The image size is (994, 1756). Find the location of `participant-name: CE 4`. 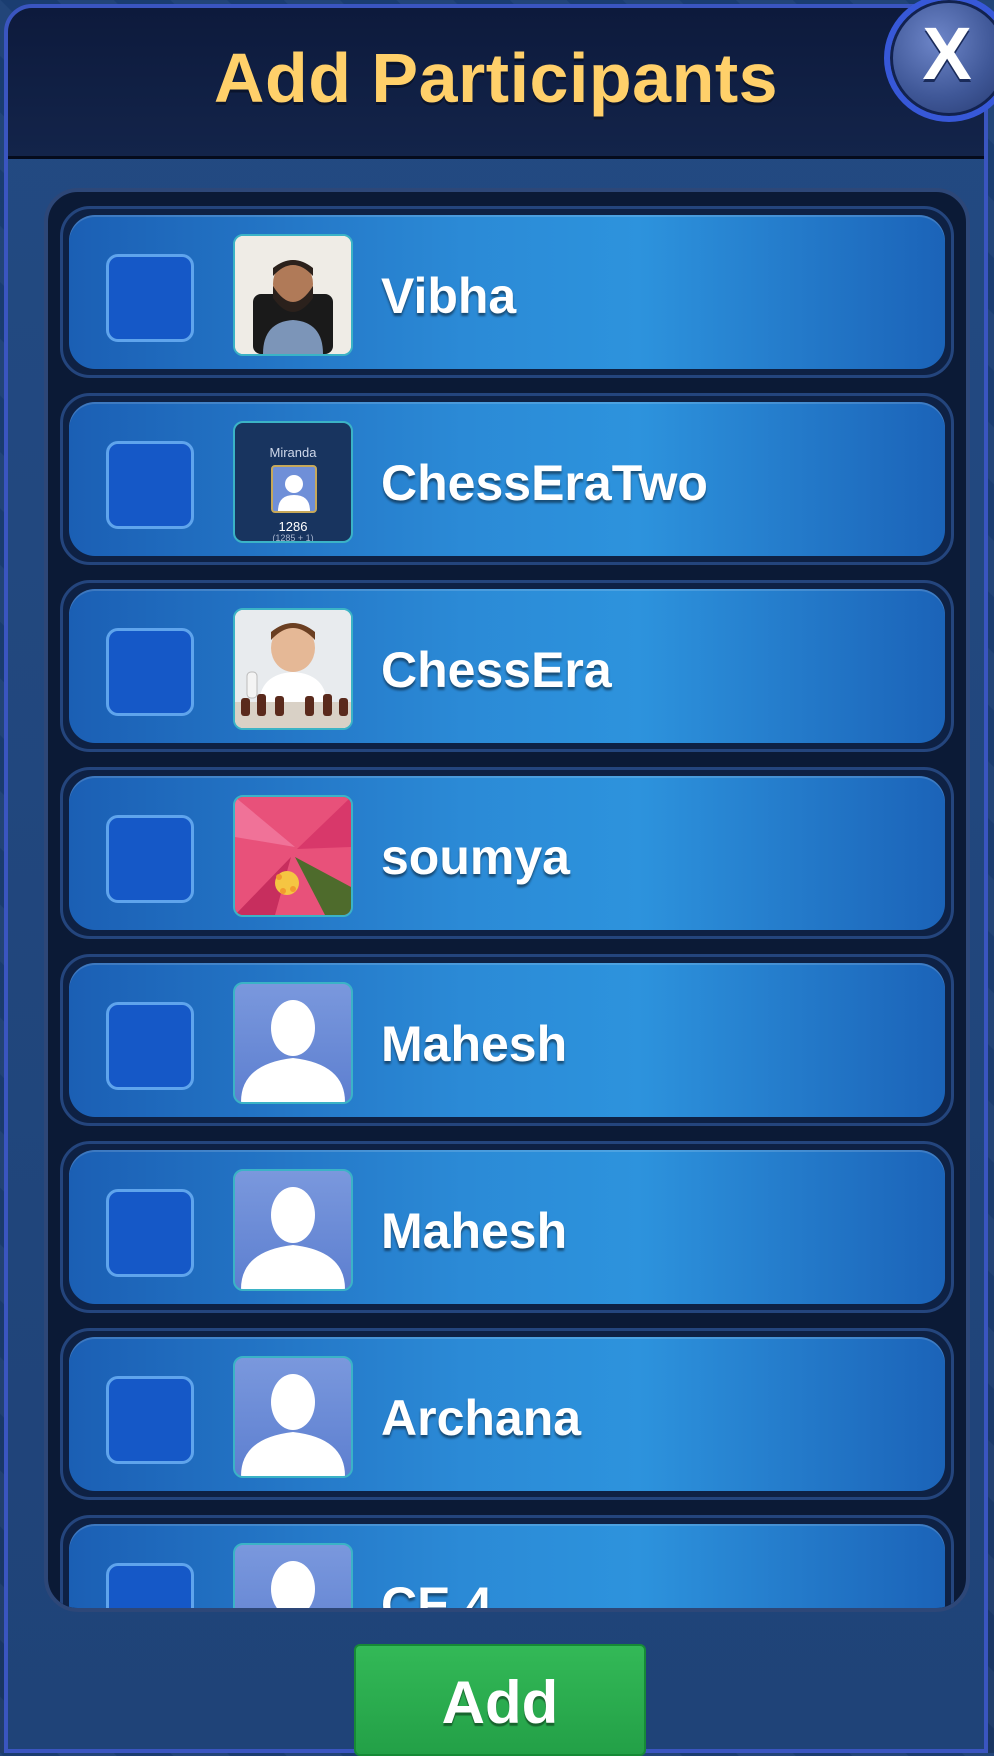

participant-name: CE 4 is located at coordinates (437, 1594).